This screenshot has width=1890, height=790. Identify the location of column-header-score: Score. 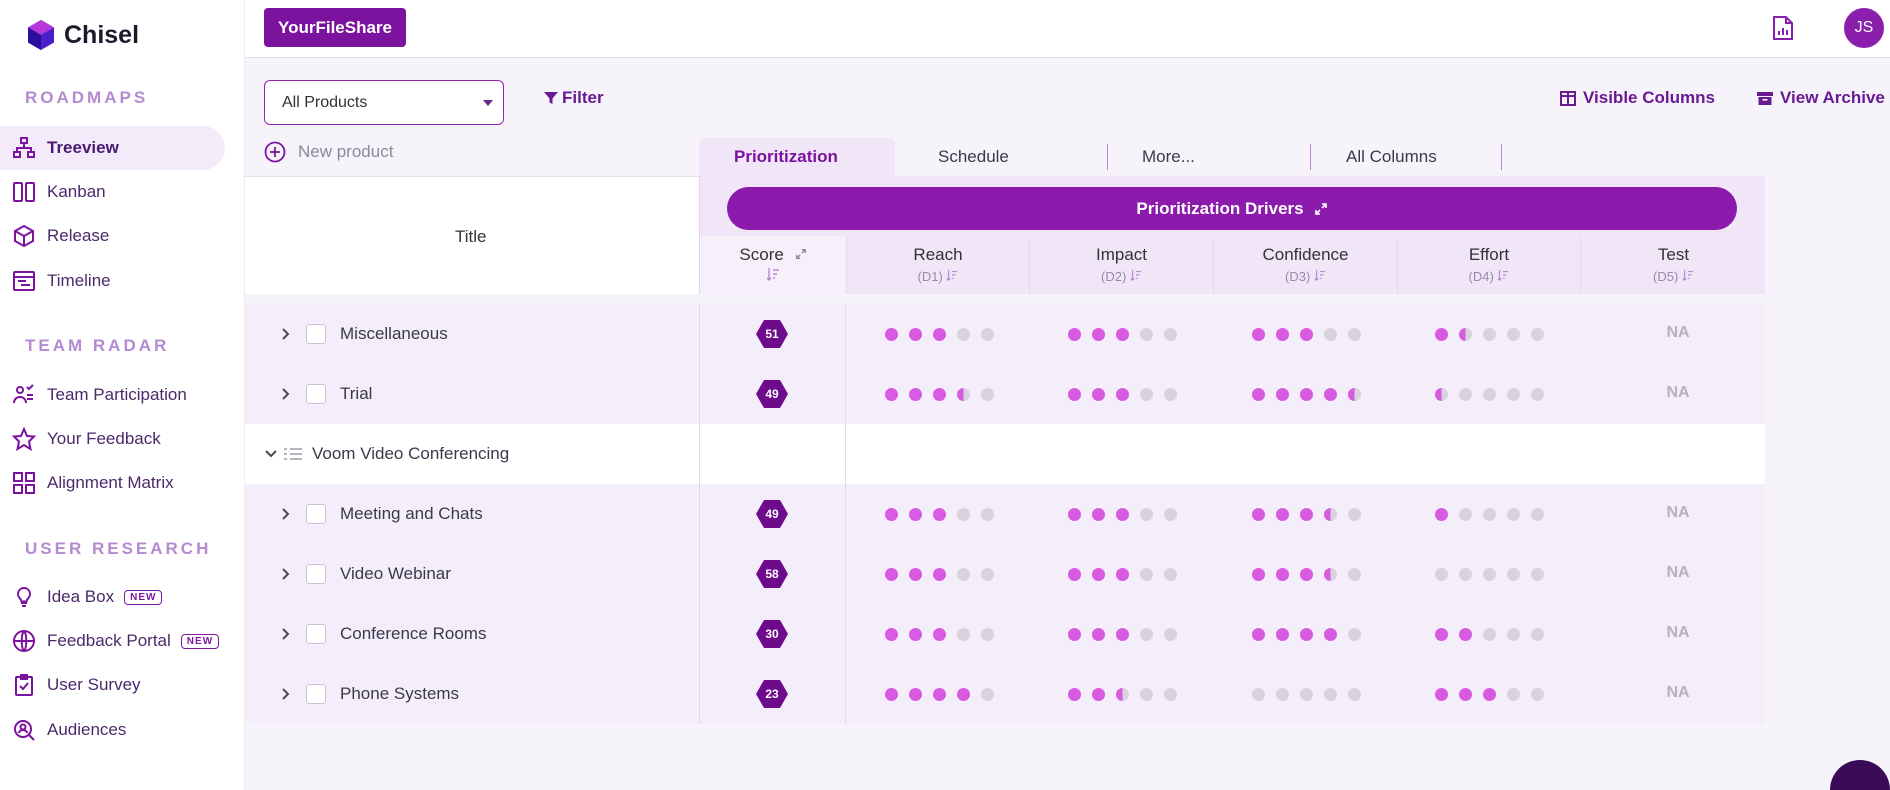
(773, 265).